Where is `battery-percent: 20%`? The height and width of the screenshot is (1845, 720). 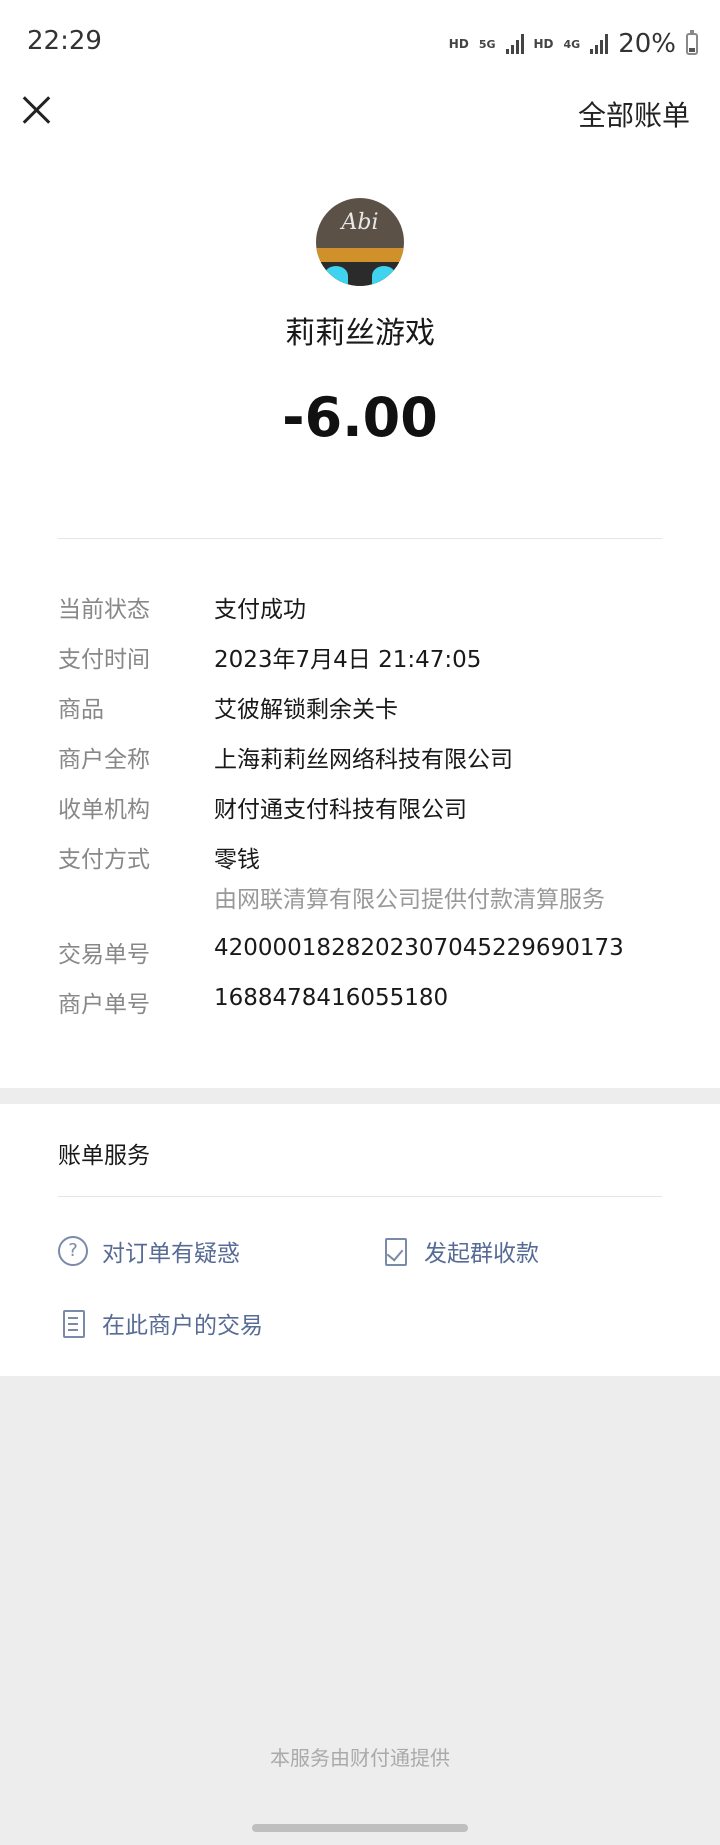
battery-percent: 20% is located at coordinates (647, 44).